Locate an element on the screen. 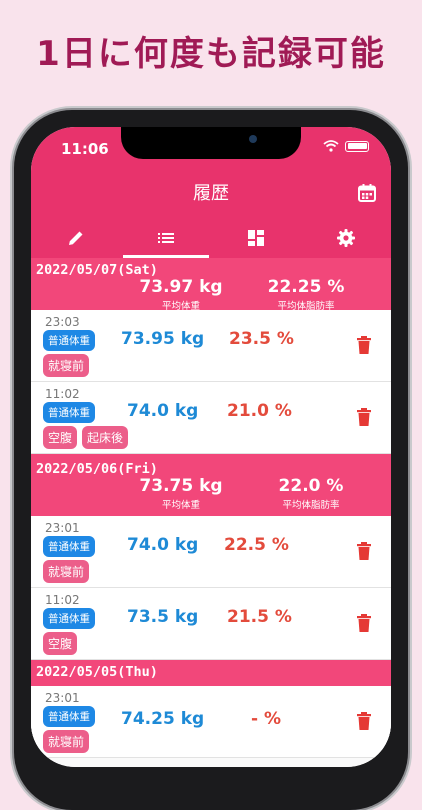 Image resolution: width=422 pixels, height=810 pixels. tag-badge: 起床後 is located at coordinates (105, 437).